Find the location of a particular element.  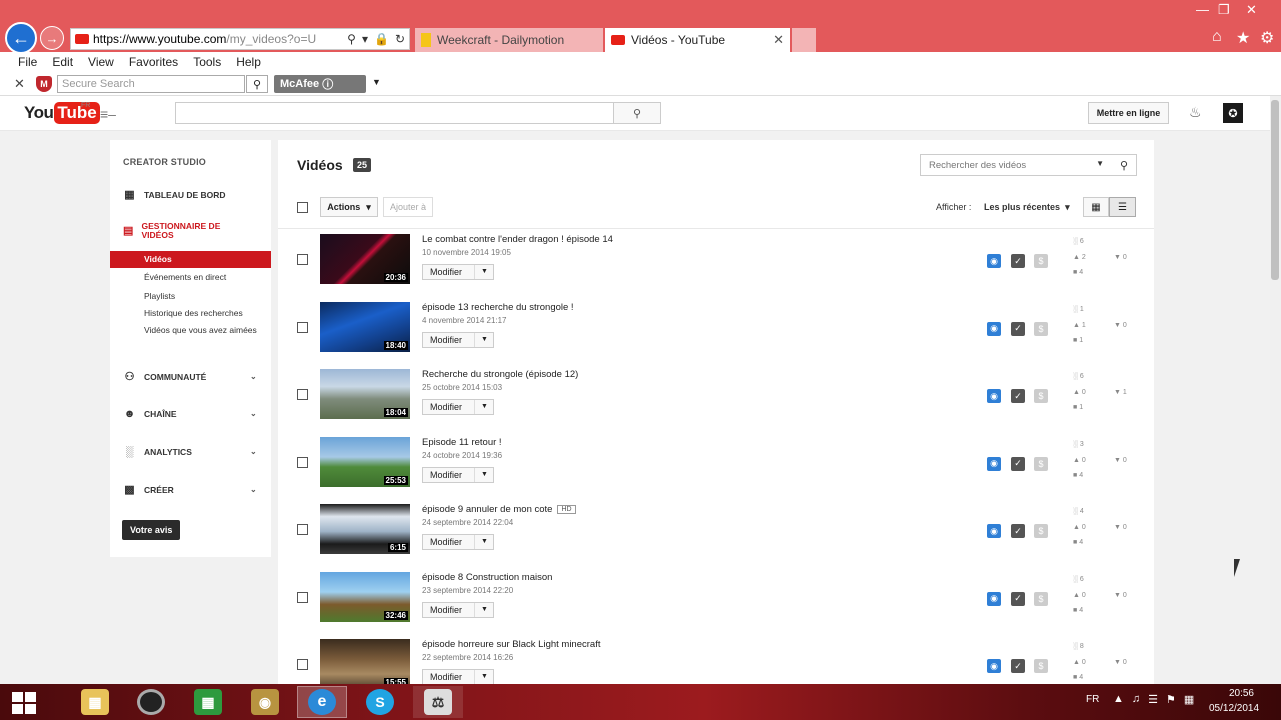

sidebar-item-community: ⚇ COMMUNAUTÉ ⌄ is located at coordinates (190, 376).